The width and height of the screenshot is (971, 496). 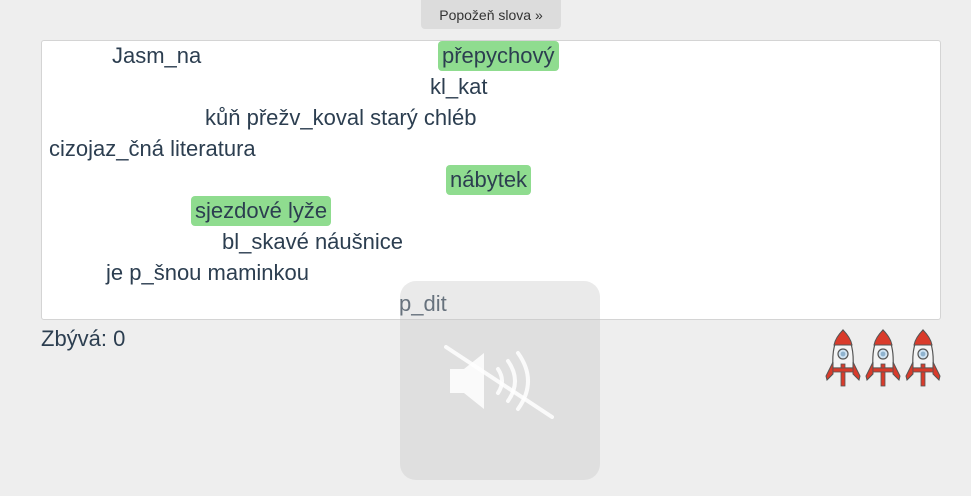 I want to click on lives-indicator, so click(x=884, y=359).